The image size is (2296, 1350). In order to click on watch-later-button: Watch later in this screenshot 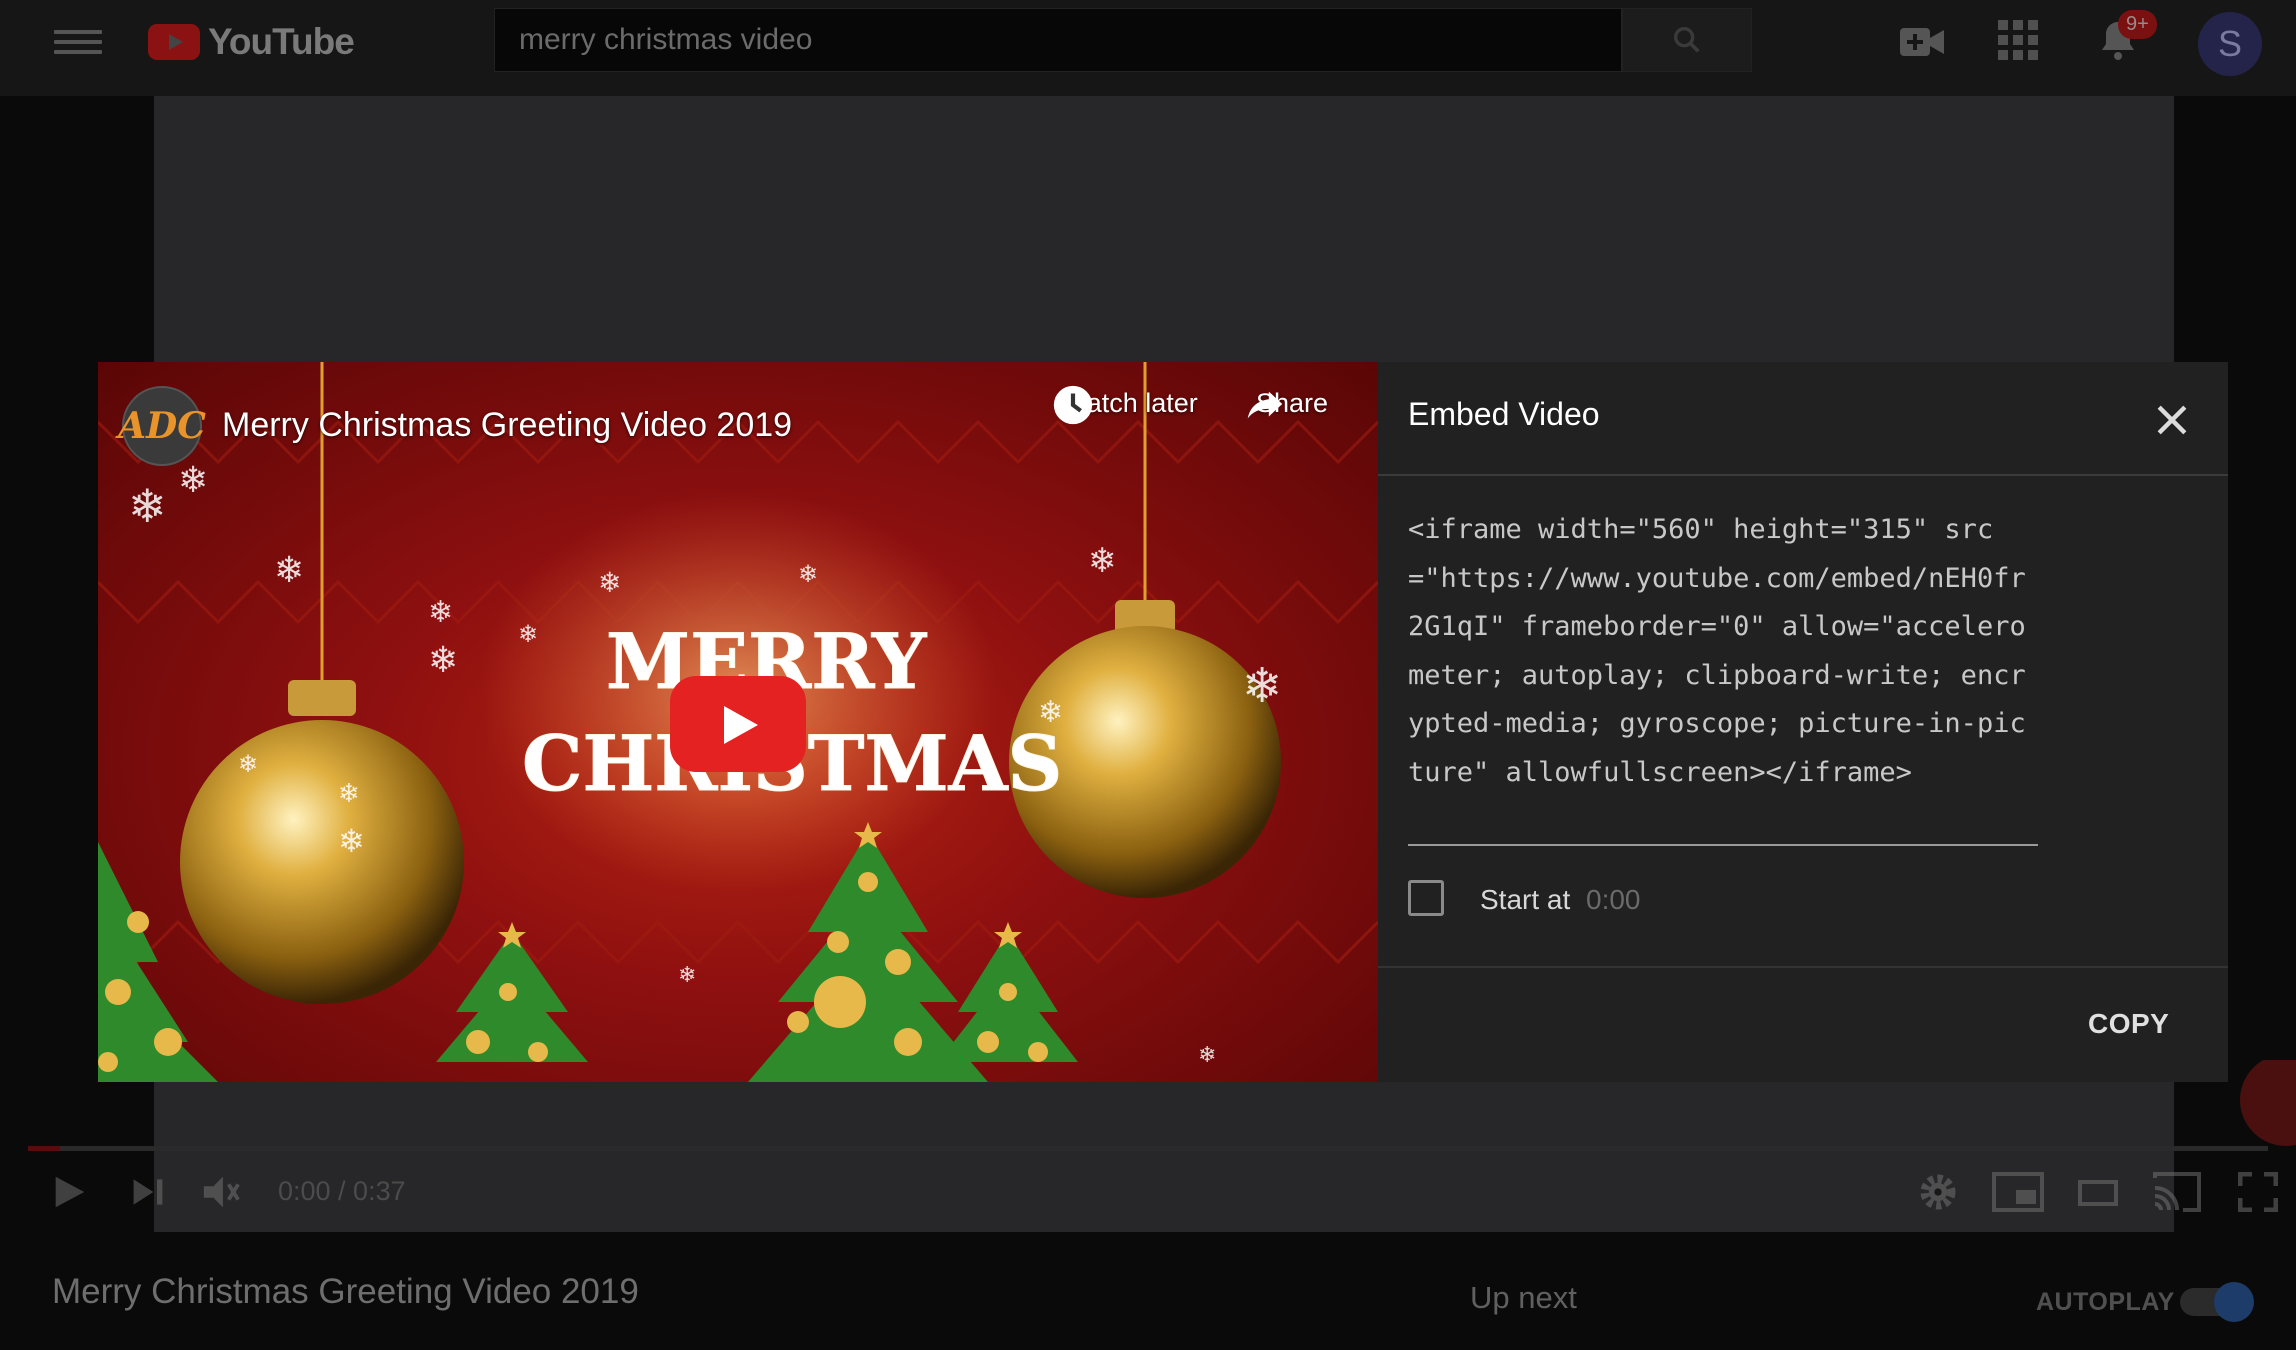, I will do `click(1130, 403)`.